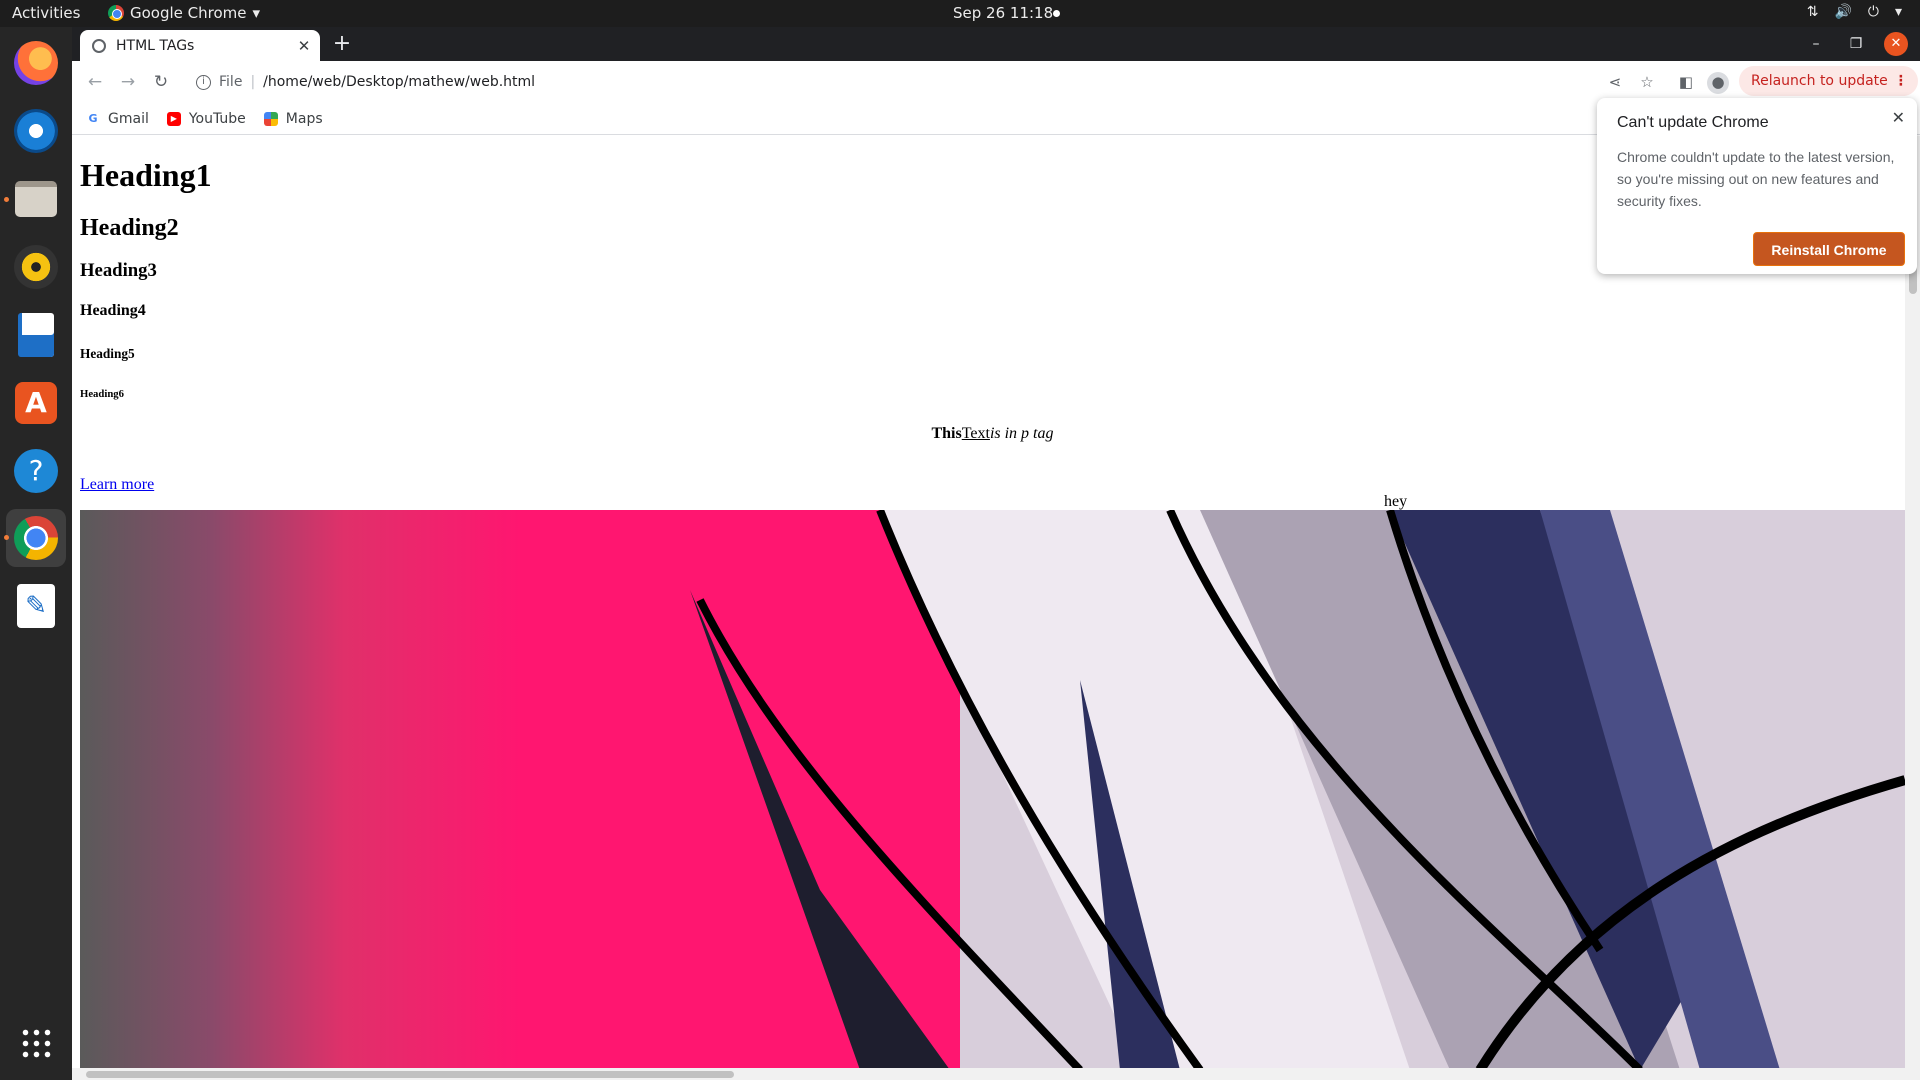 This screenshot has height=1080, width=1920. I want to click on dialog-title: Can't update Chrome, so click(1693, 122).